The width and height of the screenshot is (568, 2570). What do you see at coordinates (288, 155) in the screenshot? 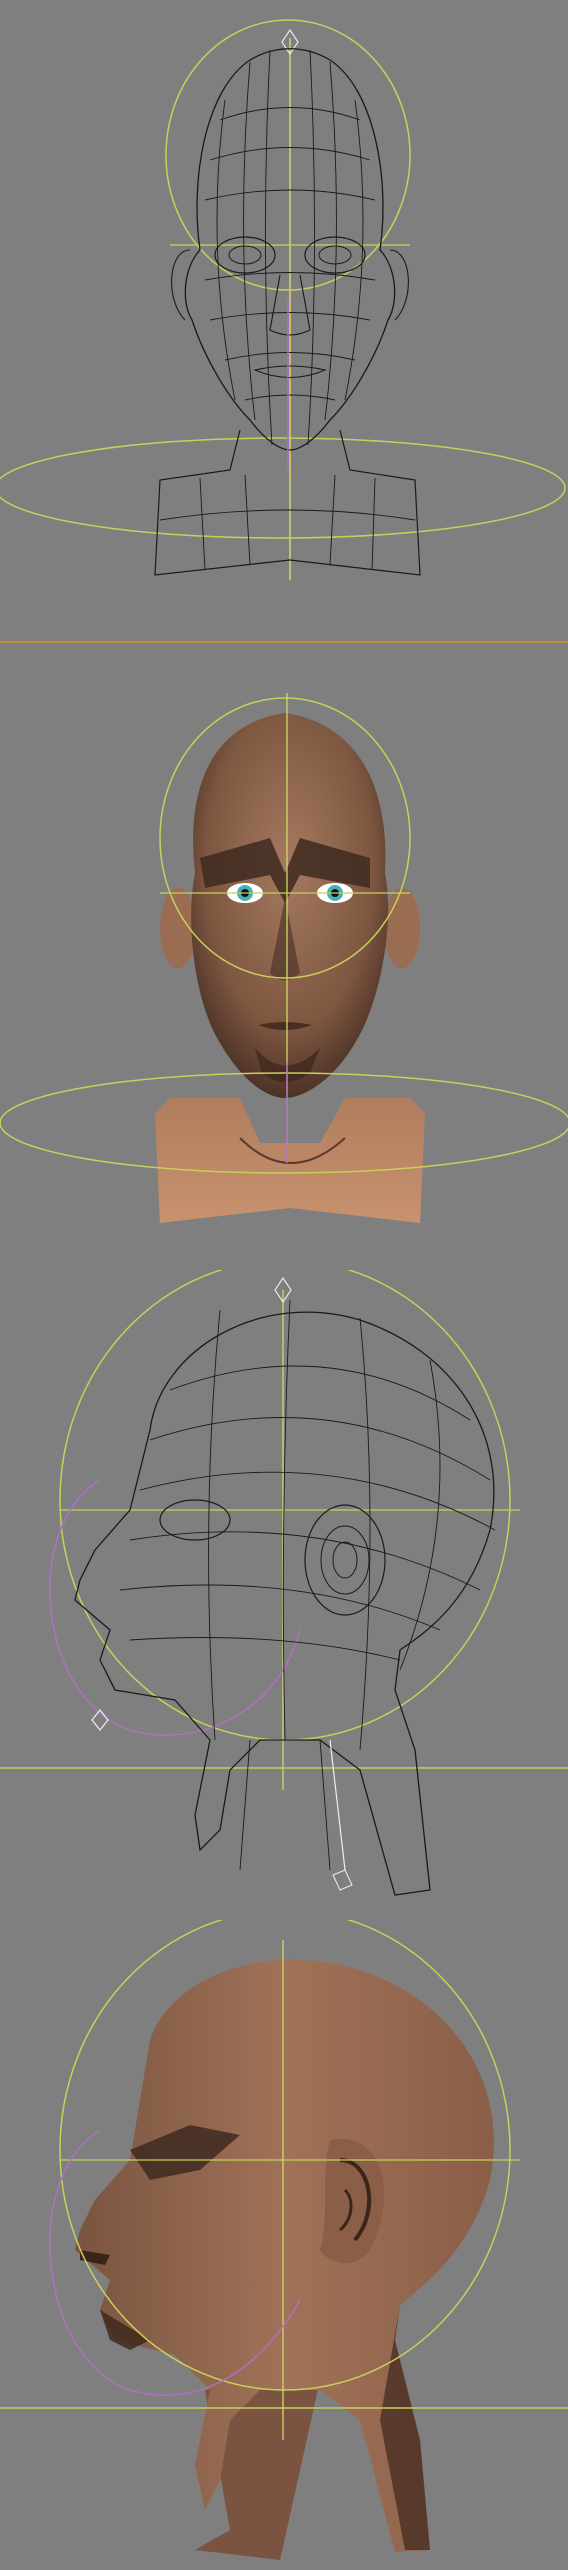
I see `head-control-circle` at bounding box center [288, 155].